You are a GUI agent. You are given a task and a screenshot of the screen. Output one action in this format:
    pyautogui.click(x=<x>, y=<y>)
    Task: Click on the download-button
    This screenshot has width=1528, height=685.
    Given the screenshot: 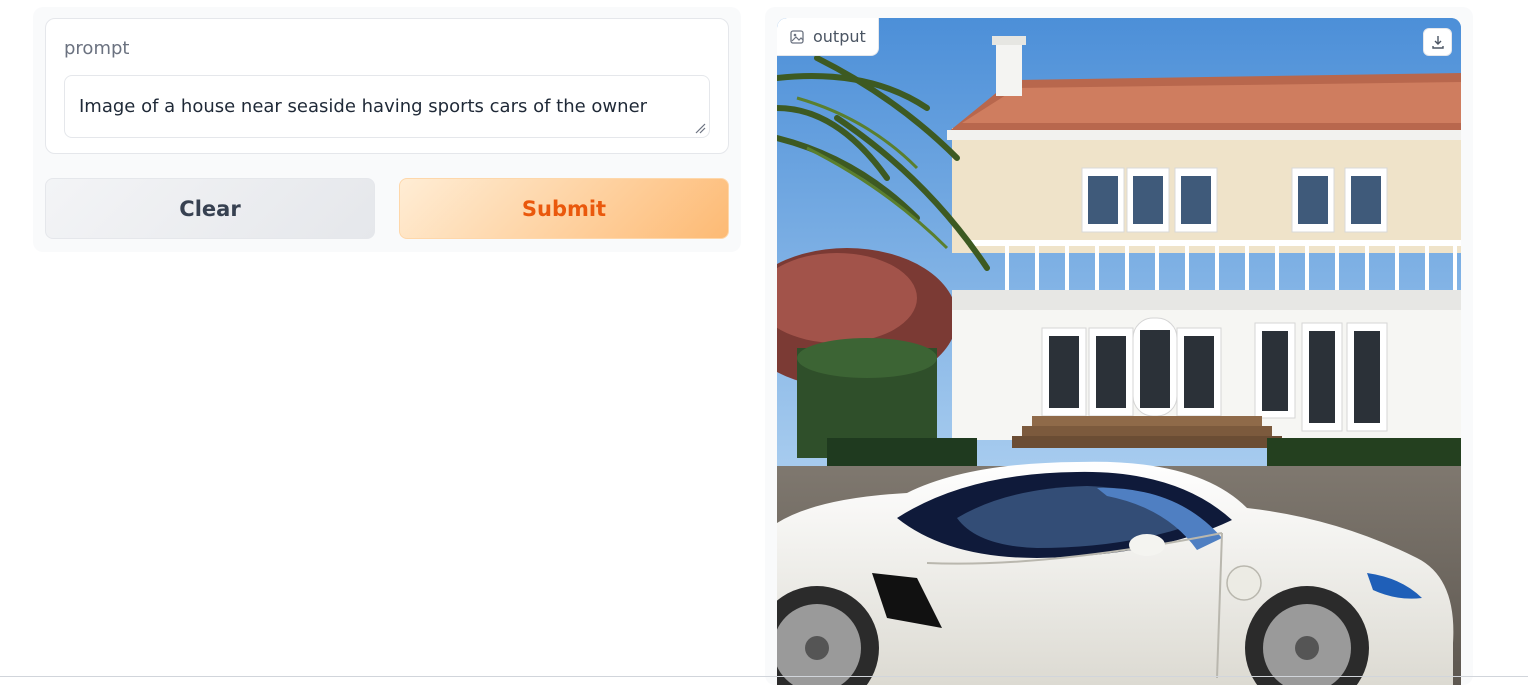 What is the action you would take?
    pyautogui.click(x=1437, y=42)
    